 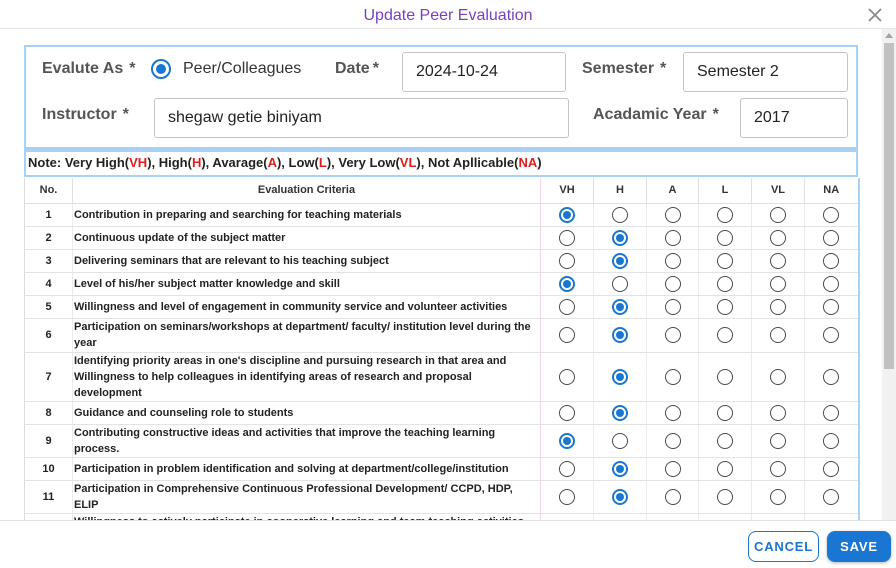 What do you see at coordinates (441, 191) in the screenshot?
I see `table-header-row: No. Evaluation Criteria VH H A L VL NA` at bounding box center [441, 191].